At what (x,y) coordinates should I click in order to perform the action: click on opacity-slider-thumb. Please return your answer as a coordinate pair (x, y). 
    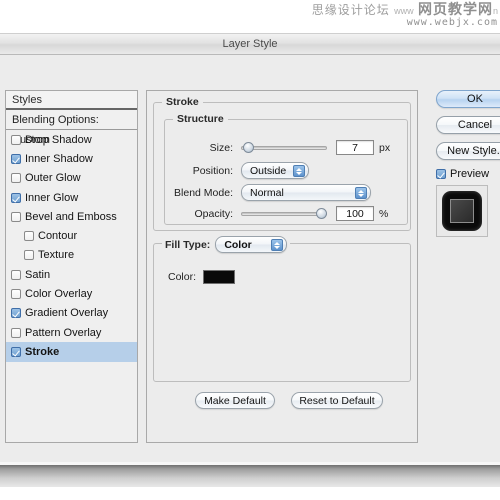
    Looking at the image, I should click on (321, 213).